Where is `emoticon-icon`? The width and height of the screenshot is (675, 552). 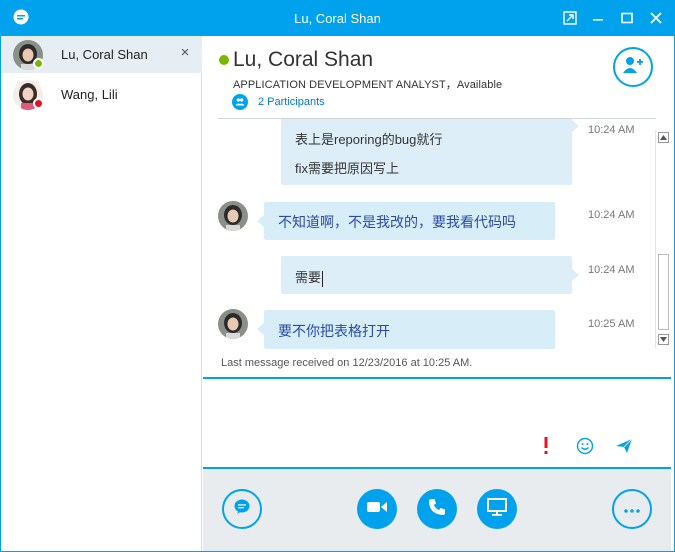 emoticon-icon is located at coordinates (585, 446).